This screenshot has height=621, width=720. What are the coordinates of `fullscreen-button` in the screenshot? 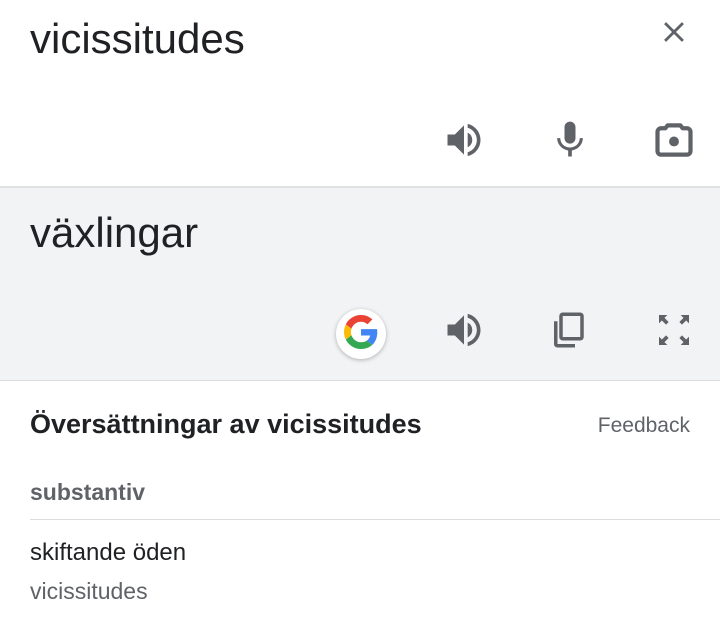 It's located at (674, 332).